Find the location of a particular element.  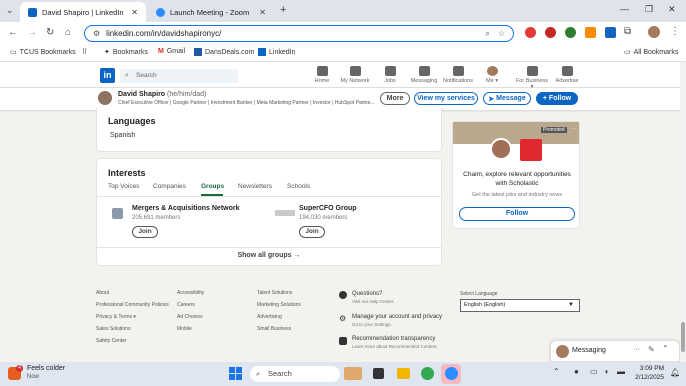

chrome-icon is located at coordinates (427, 373).